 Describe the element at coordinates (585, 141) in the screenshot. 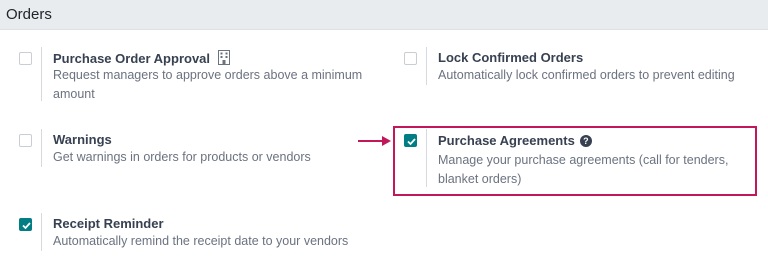

I see `help-circle-icon: ?` at that location.